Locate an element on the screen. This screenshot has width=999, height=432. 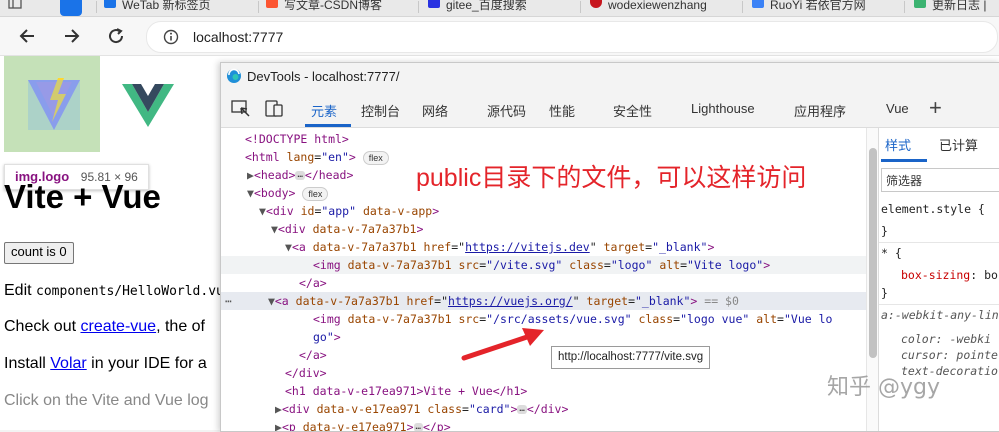
red-arrow-icon is located at coordinates (502, 344).